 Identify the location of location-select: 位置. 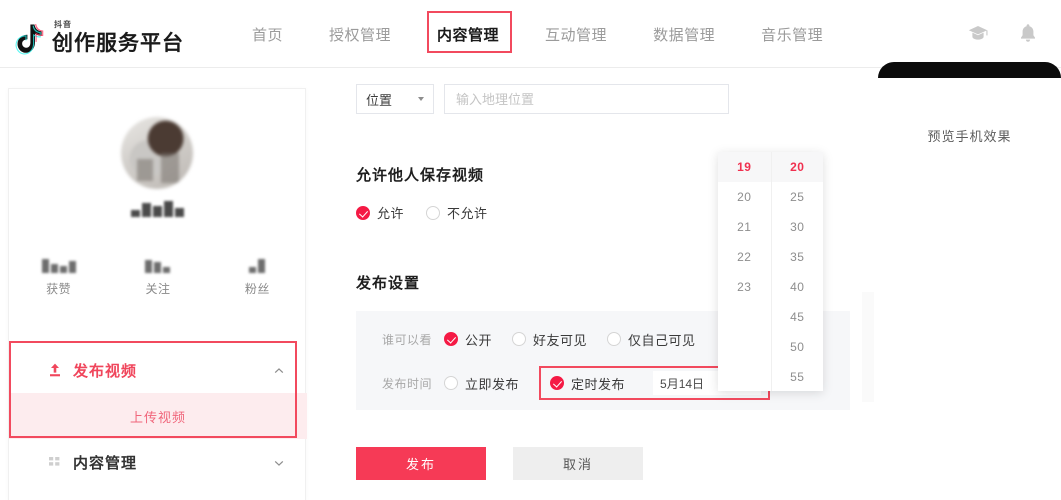
(395, 99).